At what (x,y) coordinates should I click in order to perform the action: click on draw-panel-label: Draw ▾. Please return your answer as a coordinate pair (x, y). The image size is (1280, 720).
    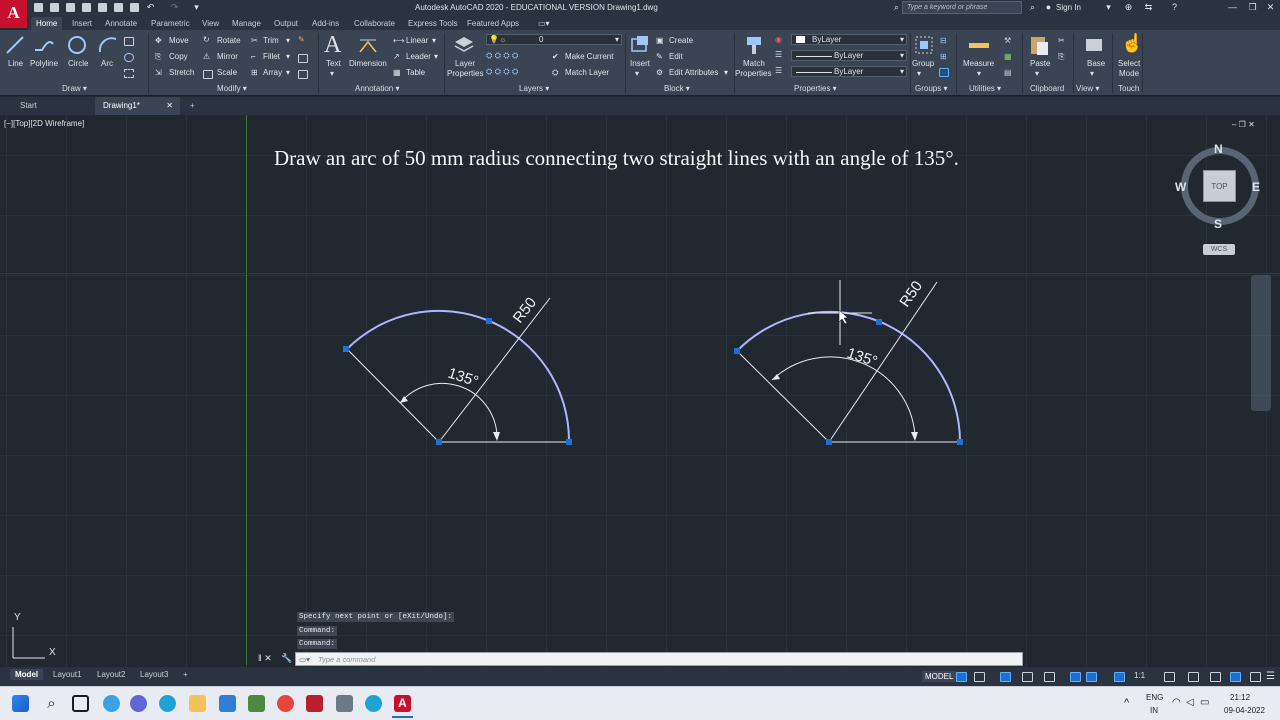
    Looking at the image, I should click on (74, 88).